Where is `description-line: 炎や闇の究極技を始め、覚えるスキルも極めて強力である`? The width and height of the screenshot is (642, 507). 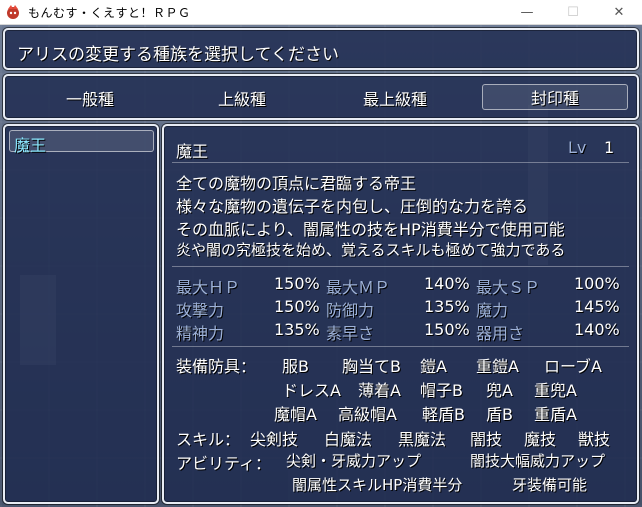
description-line: 炎や闇の究極技を始め、覚えるスキルも極めて強力である is located at coordinates (371, 250).